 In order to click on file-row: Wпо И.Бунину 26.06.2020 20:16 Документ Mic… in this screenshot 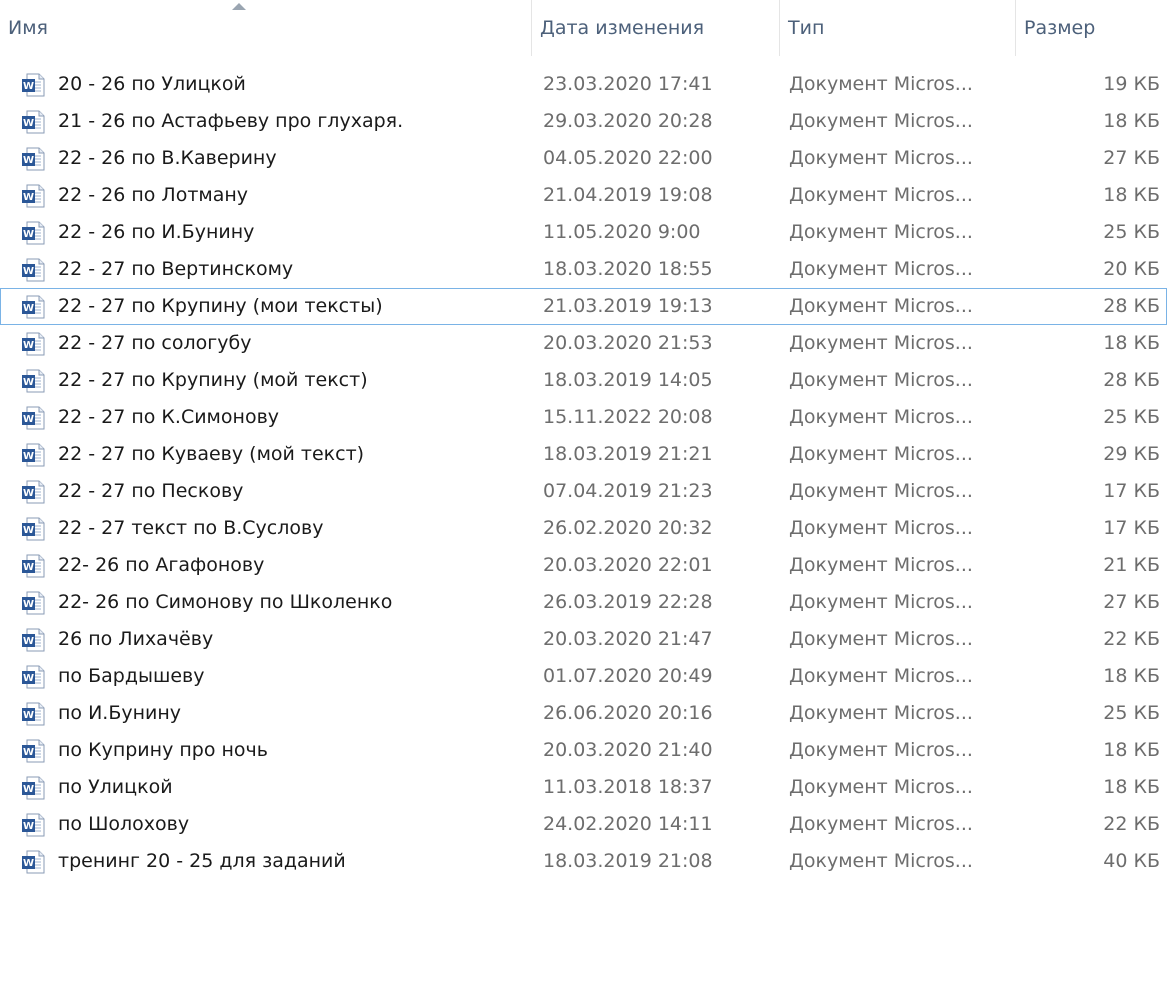, I will do `click(583, 713)`.